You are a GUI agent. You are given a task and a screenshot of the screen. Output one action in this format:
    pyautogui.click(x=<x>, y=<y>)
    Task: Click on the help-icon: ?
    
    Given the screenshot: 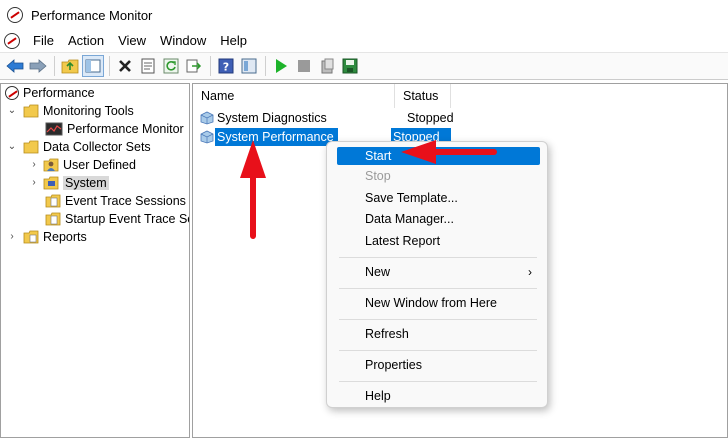 What is the action you would take?
    pyautogui.click(x=226, y=66)
    